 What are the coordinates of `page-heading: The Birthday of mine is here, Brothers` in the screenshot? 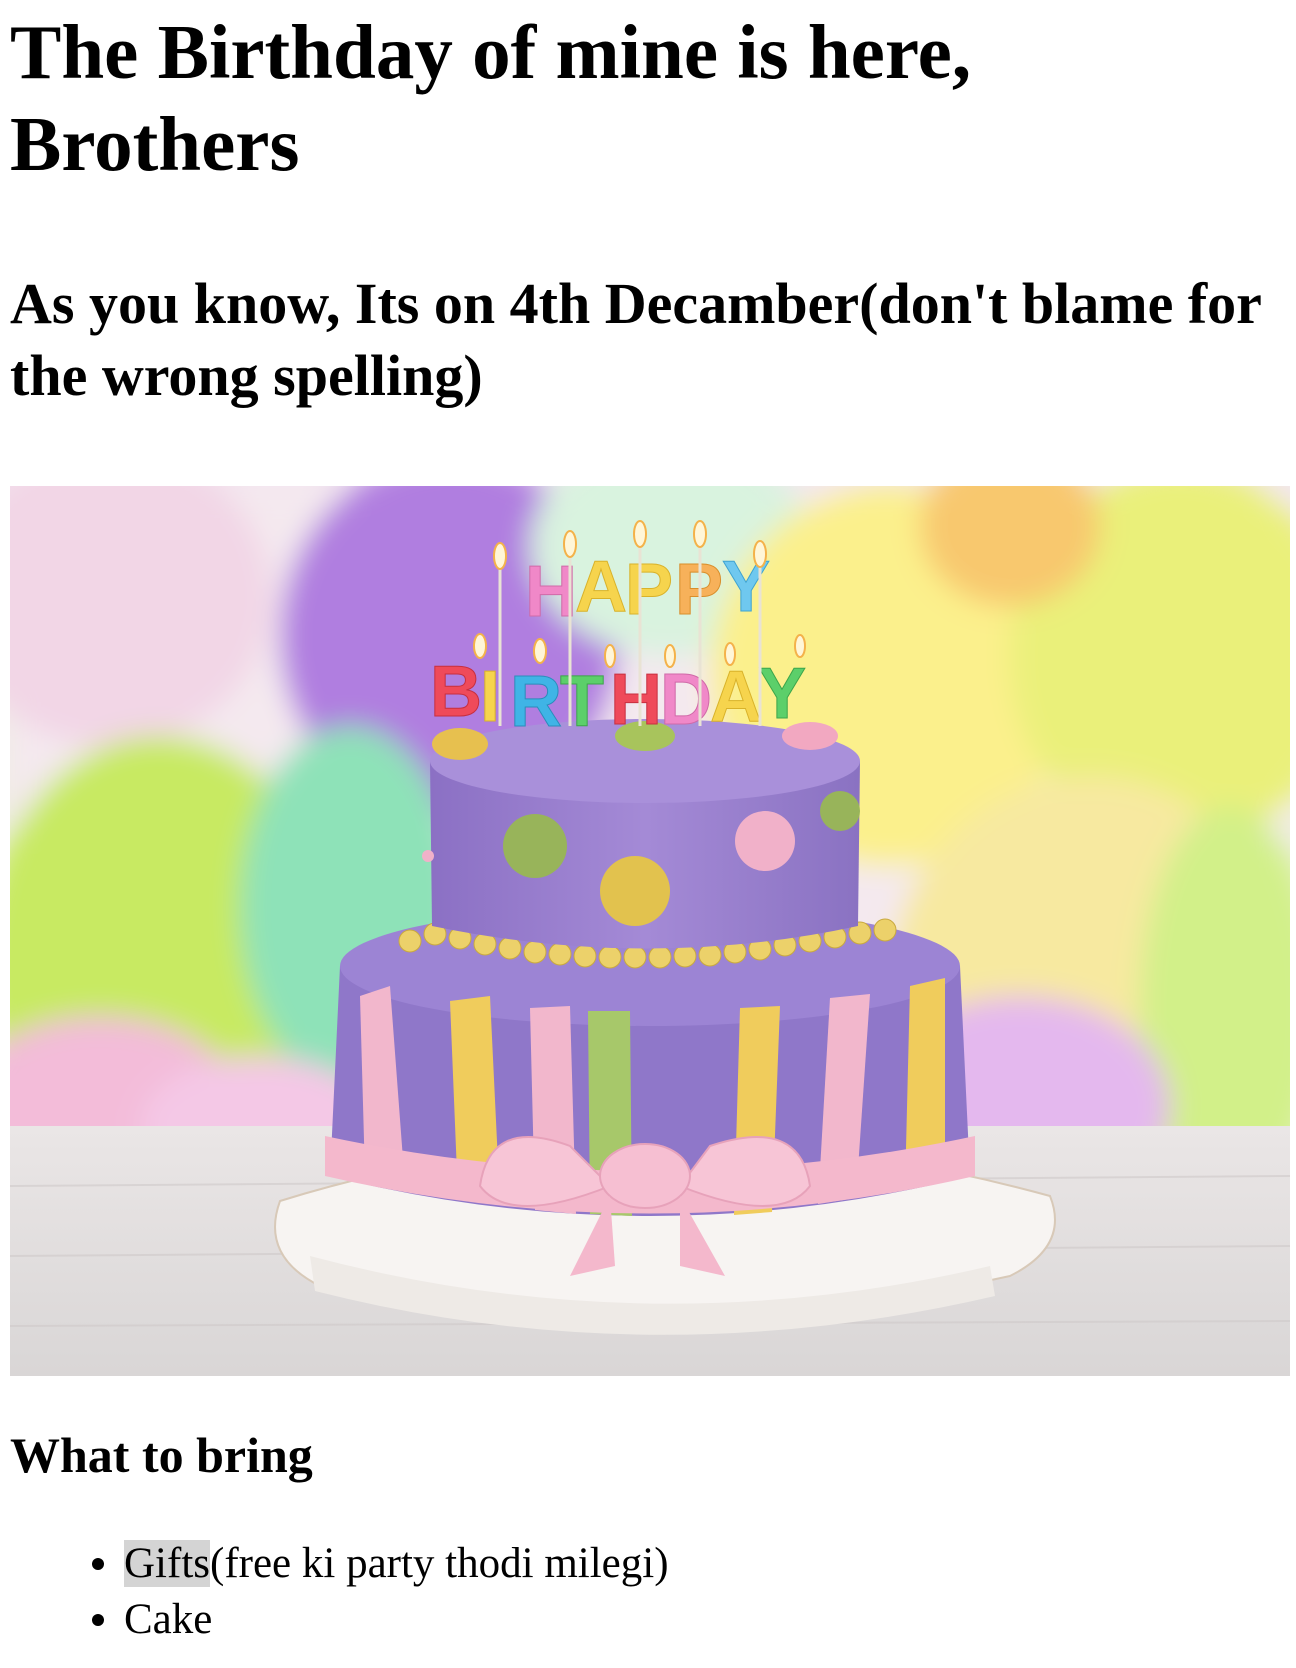 It's located at (491, 98).